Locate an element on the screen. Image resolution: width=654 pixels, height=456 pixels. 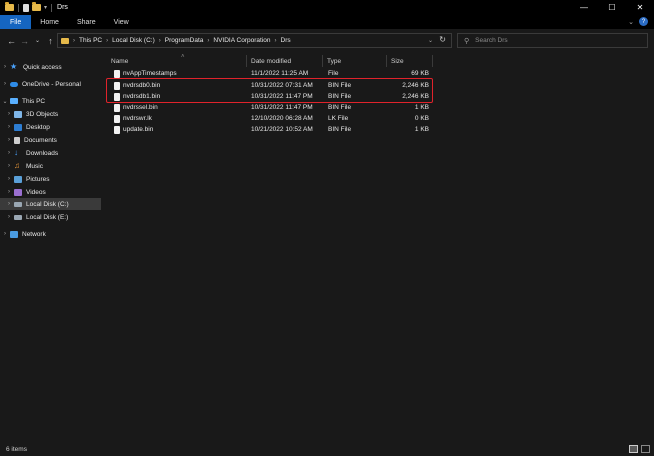
search-placeholder: Search Drs is located at coordinates (491, 40).